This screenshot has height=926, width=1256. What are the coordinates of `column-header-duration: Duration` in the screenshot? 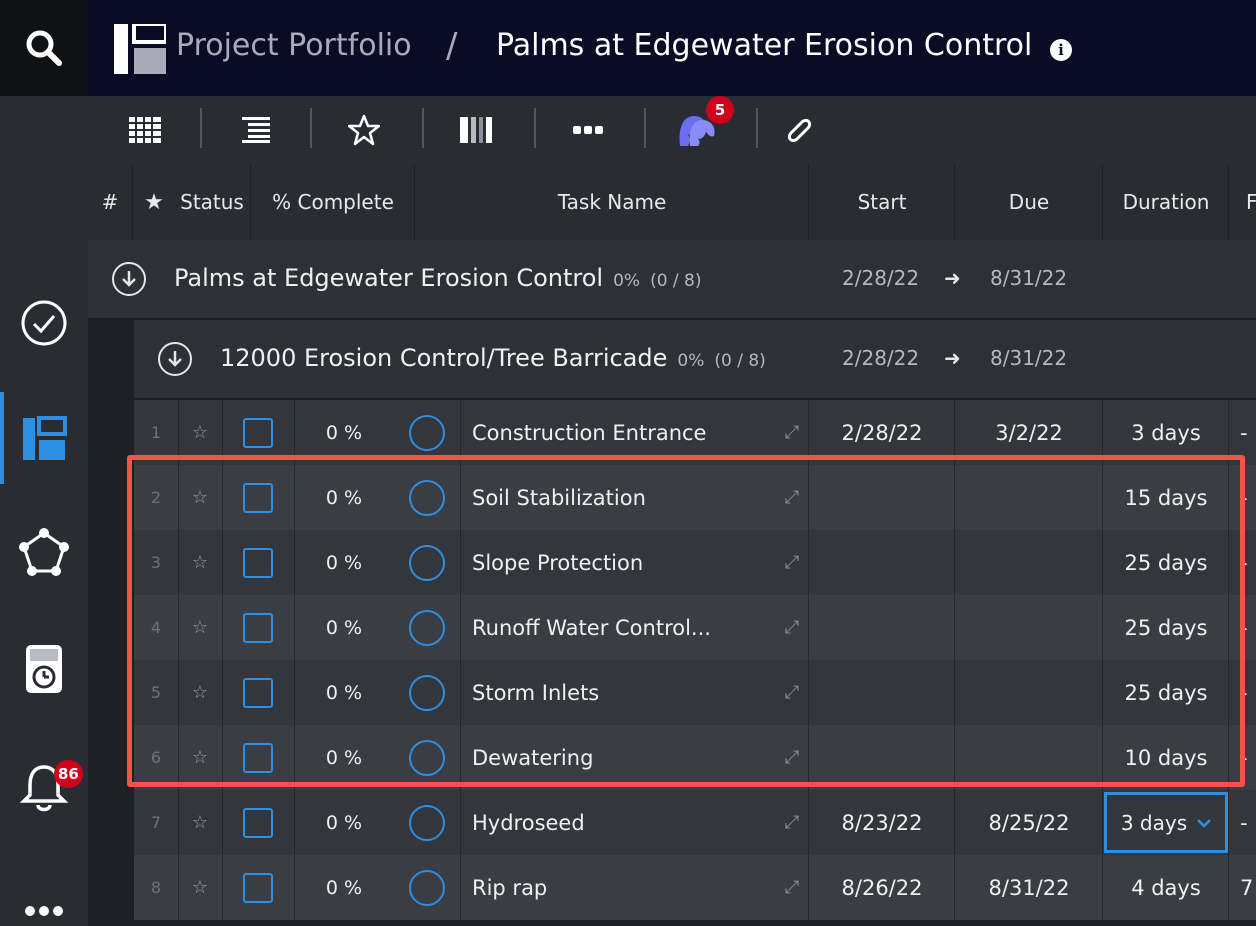 It's located at (1166, 202).